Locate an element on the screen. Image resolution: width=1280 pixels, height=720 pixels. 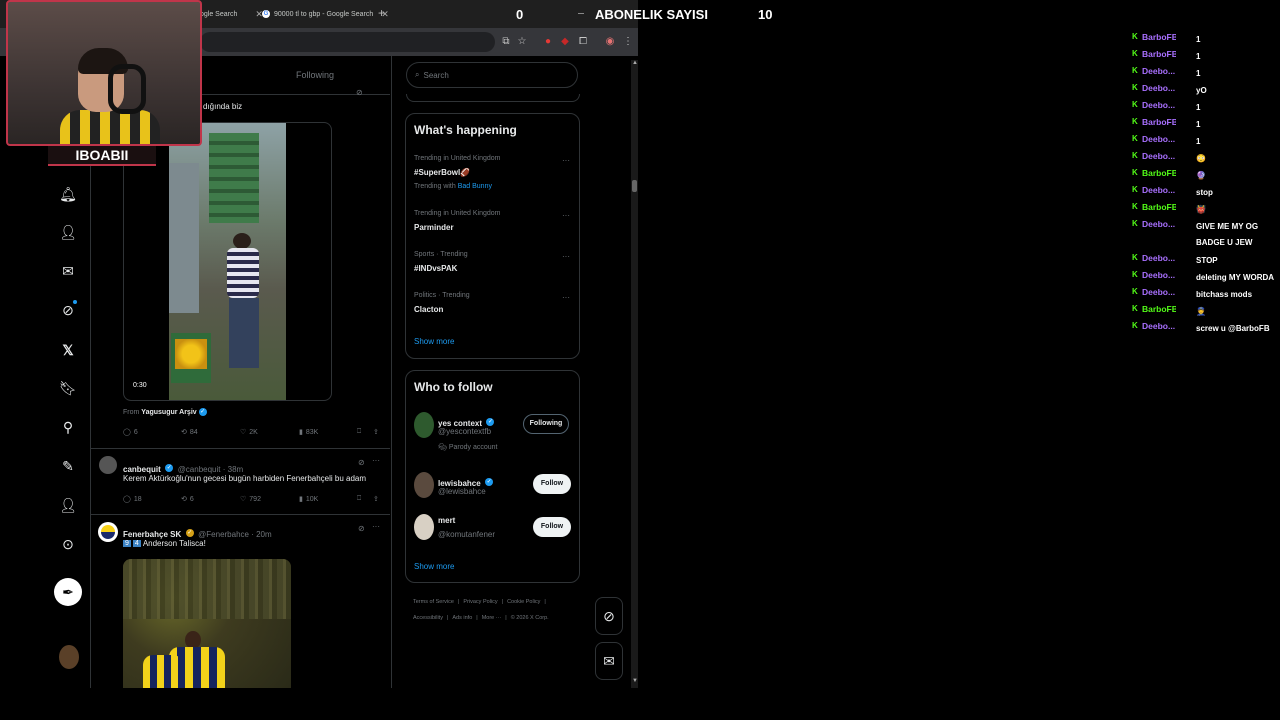
footer-link: Privacy Policy is located at coordinates (480, 602).